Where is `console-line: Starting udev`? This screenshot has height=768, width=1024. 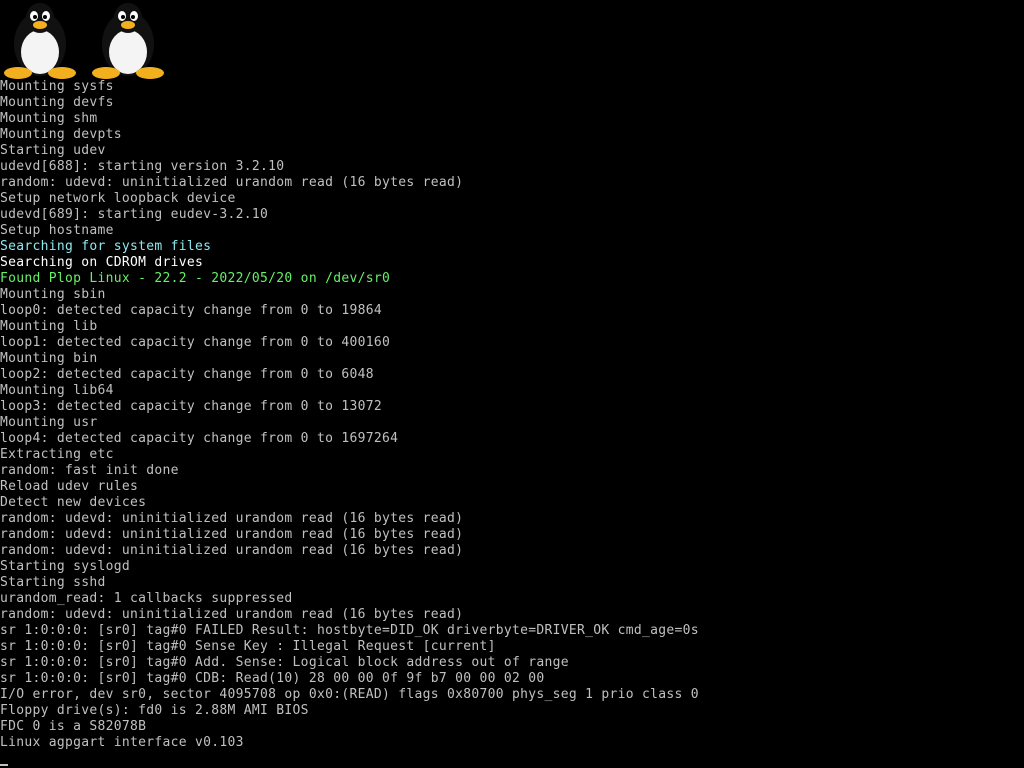
console-line: Starting udev is located at coordinates (53, 150).